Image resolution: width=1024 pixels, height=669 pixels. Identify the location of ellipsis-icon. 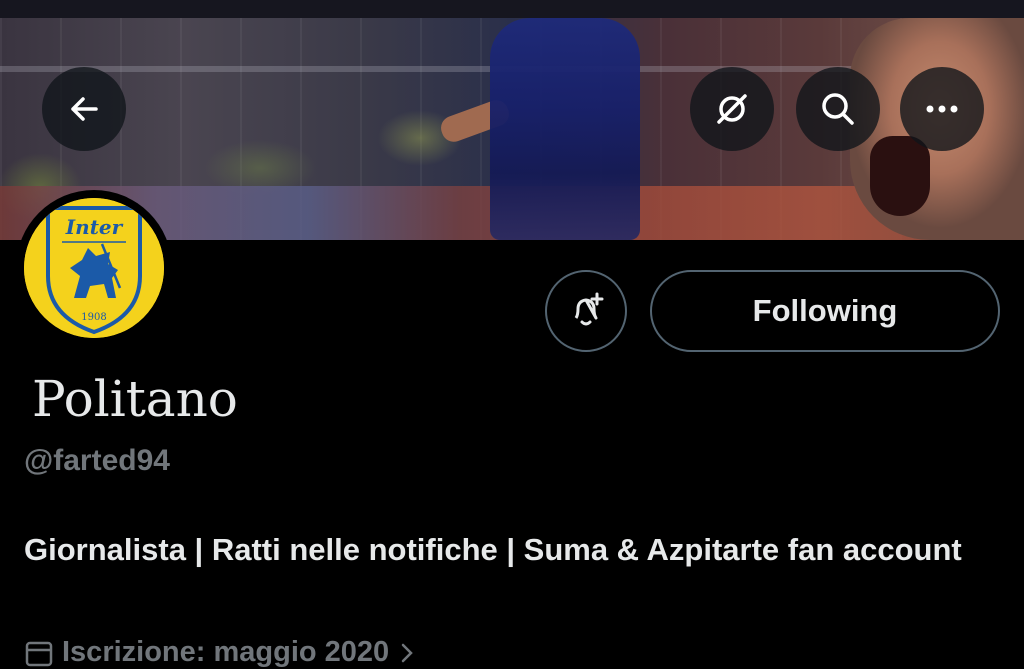
(942, 109).